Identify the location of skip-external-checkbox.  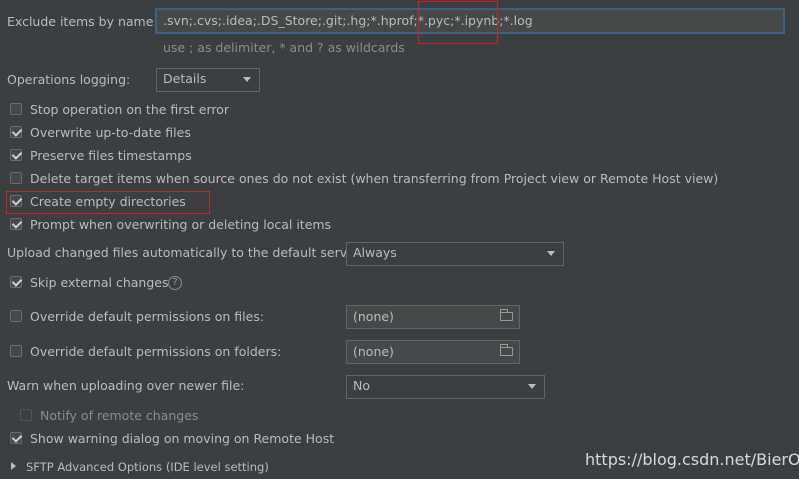
(16, 282).